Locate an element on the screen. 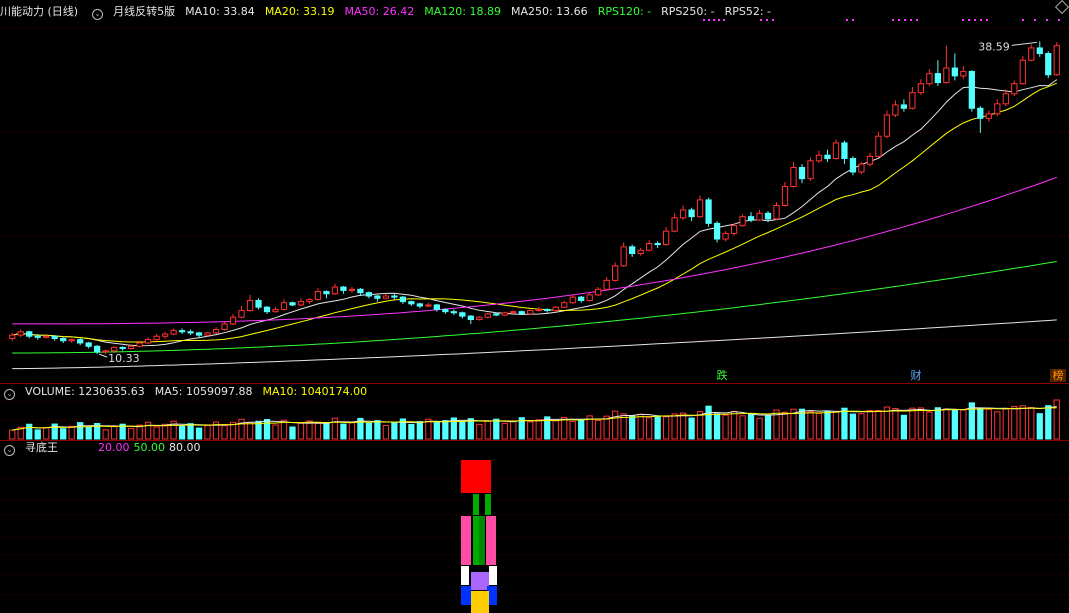 The width and height of the screenshot is (1069, 613). level-20-label: 20.00 is located at coordinates (114, 447).